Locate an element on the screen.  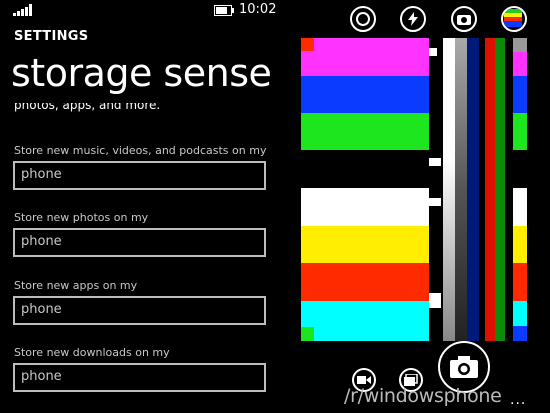
apps-location-value: phone is located at coordinates (41, 309).